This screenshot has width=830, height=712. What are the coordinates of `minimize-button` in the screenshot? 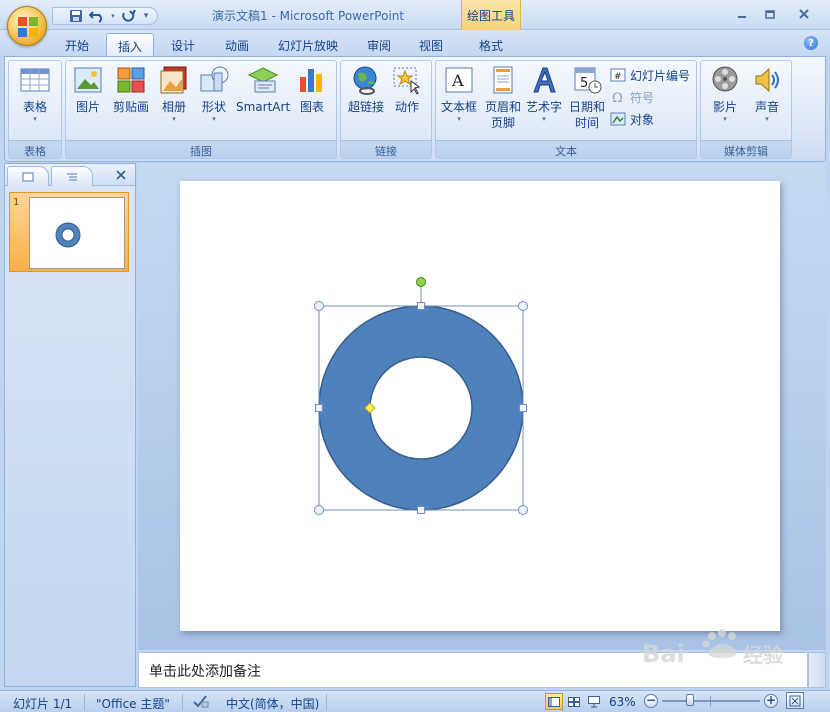 It's located at (742, 14).